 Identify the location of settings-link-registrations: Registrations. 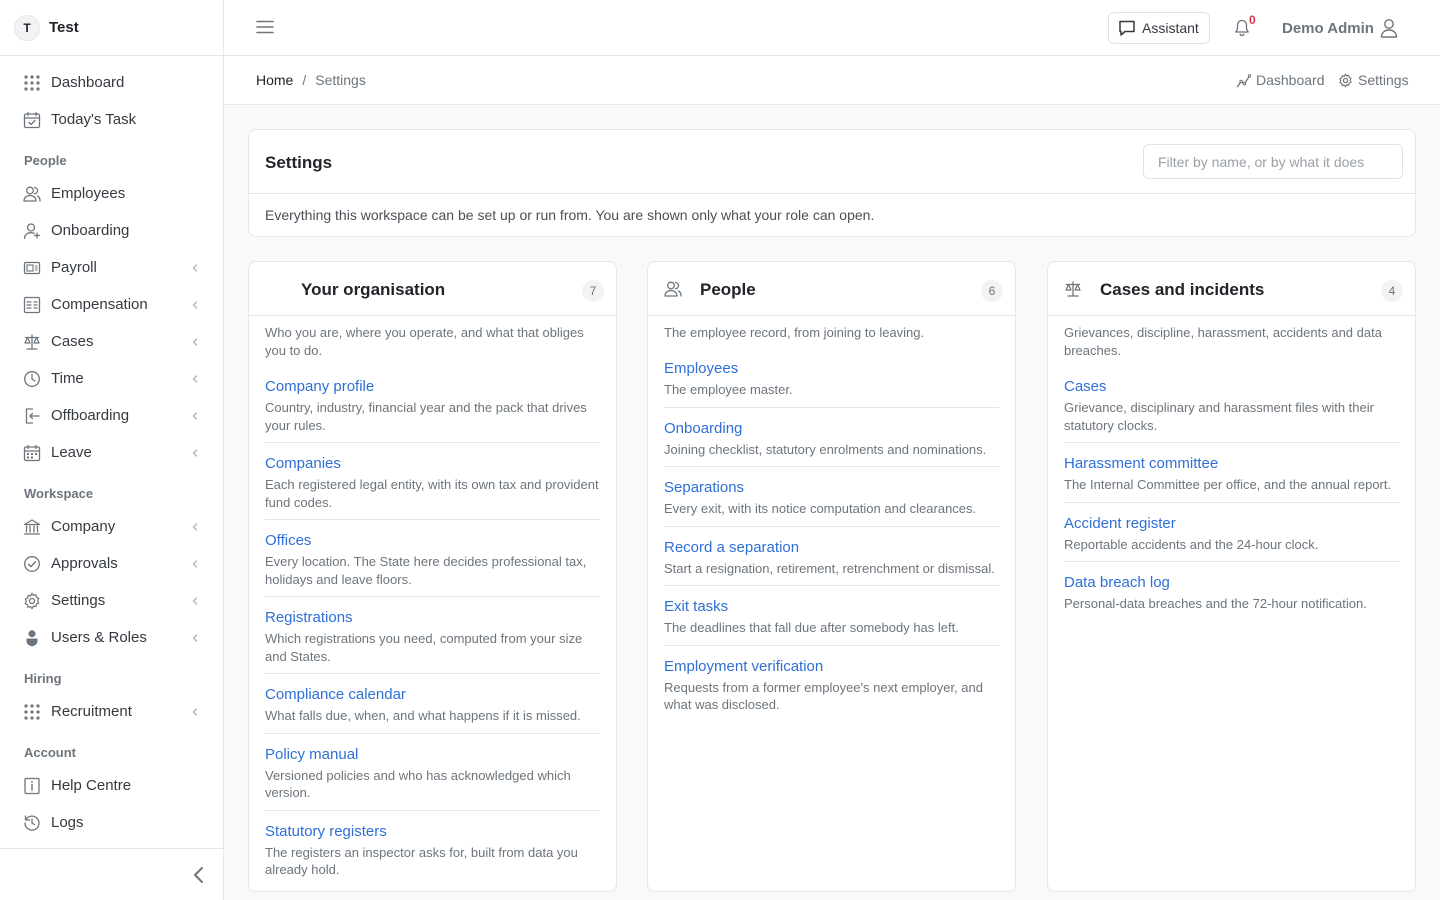
(432, 617).